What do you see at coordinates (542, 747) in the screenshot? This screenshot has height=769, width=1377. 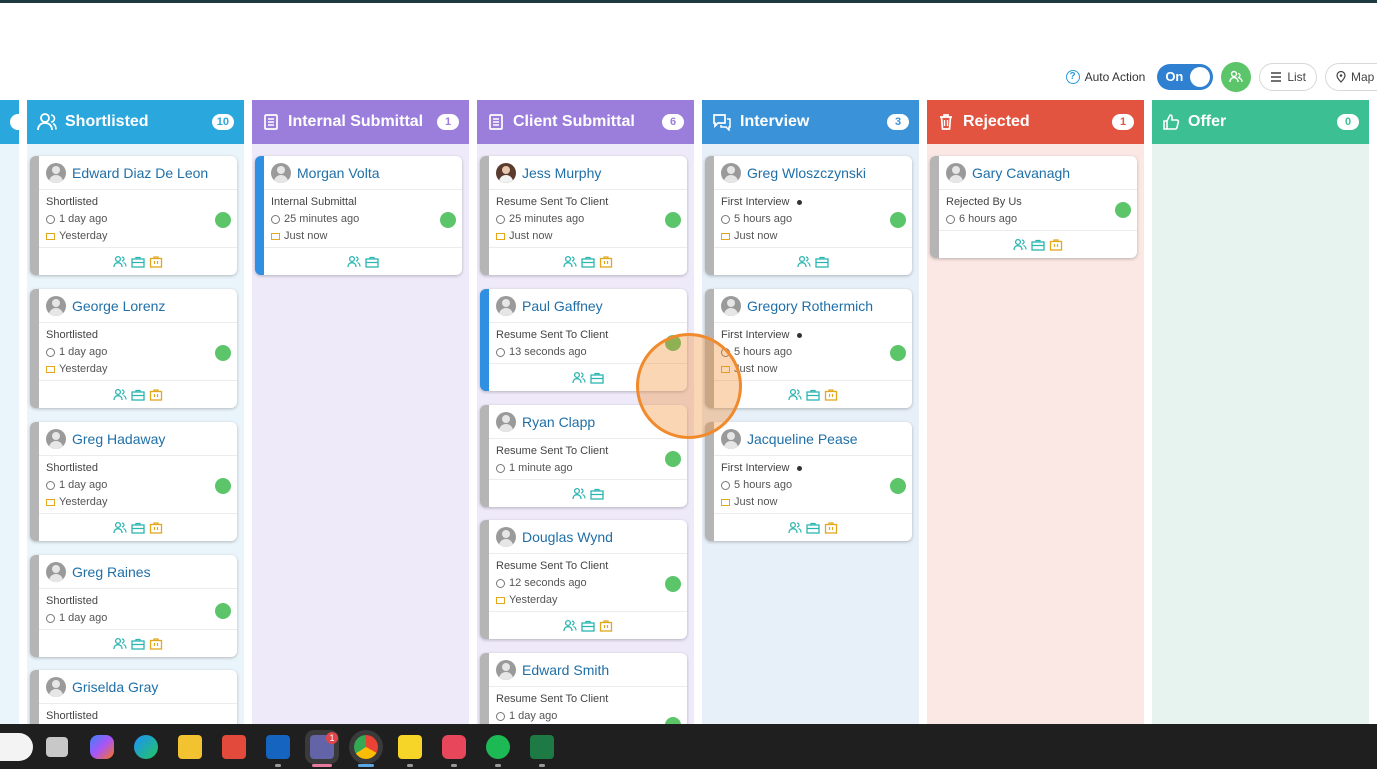 I see `excel-icon` at bounding box center [542, 747].